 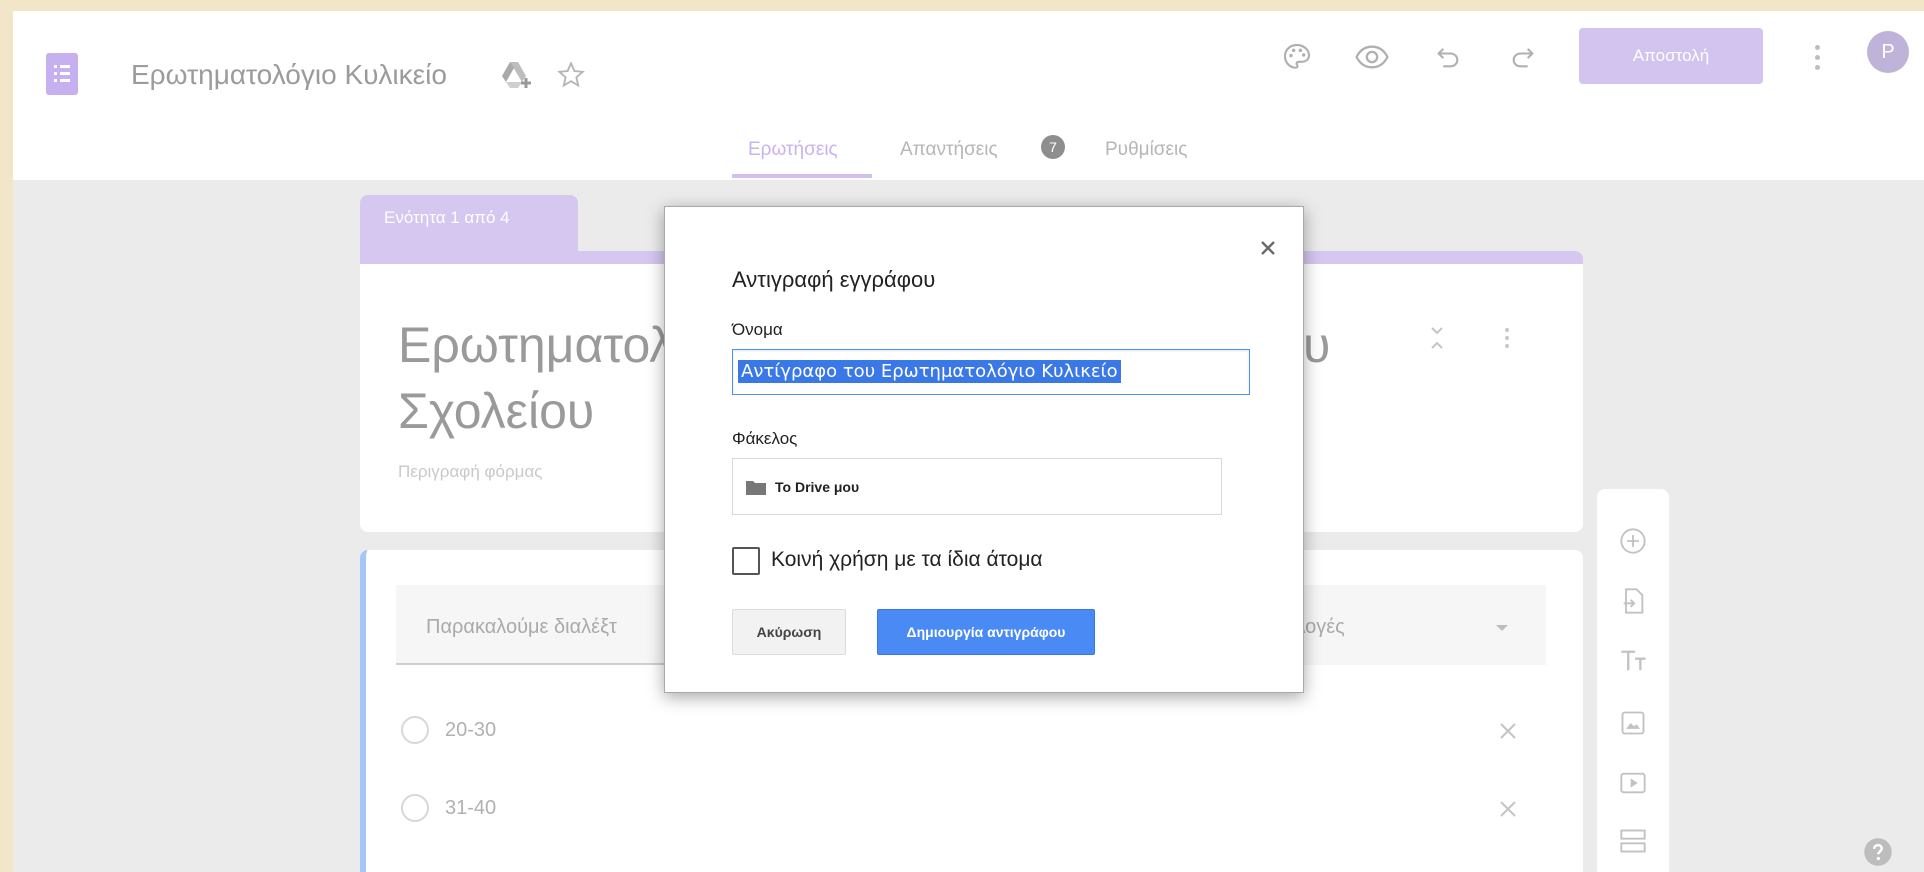 What do you see at coordinates (571, 75) in the screenshot?
I see `star-icon` at bounding box center [571, 75].